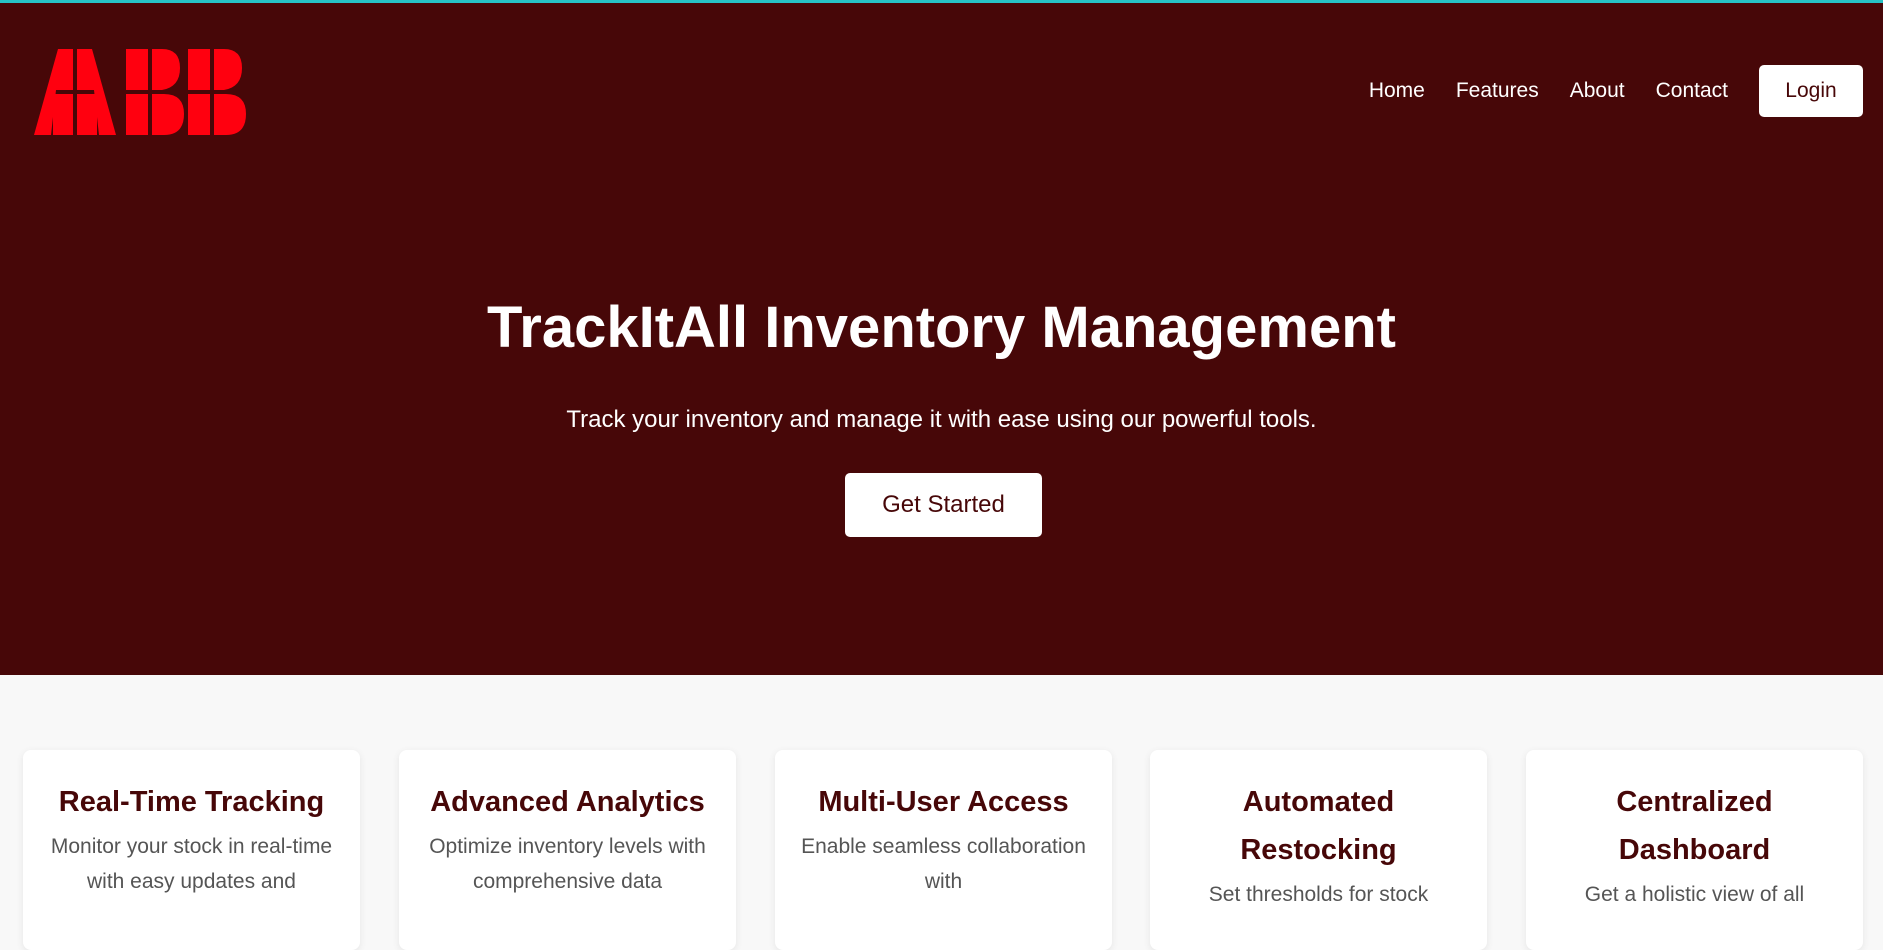 The image size is (1883, 950). Describe the element at coordinates (1397, 91) in the screenshot. I see `nav-home-link: Home` at that location.